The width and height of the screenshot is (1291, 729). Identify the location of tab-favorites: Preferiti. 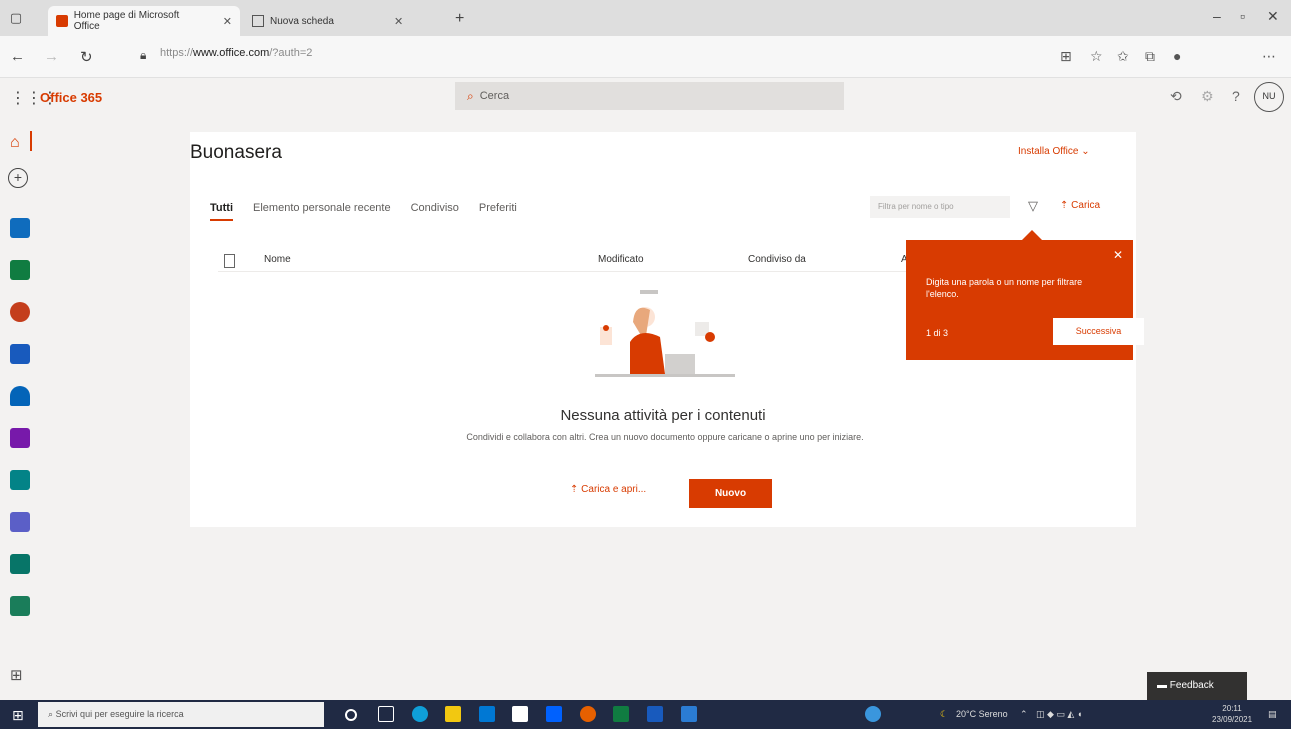
(498, 208).